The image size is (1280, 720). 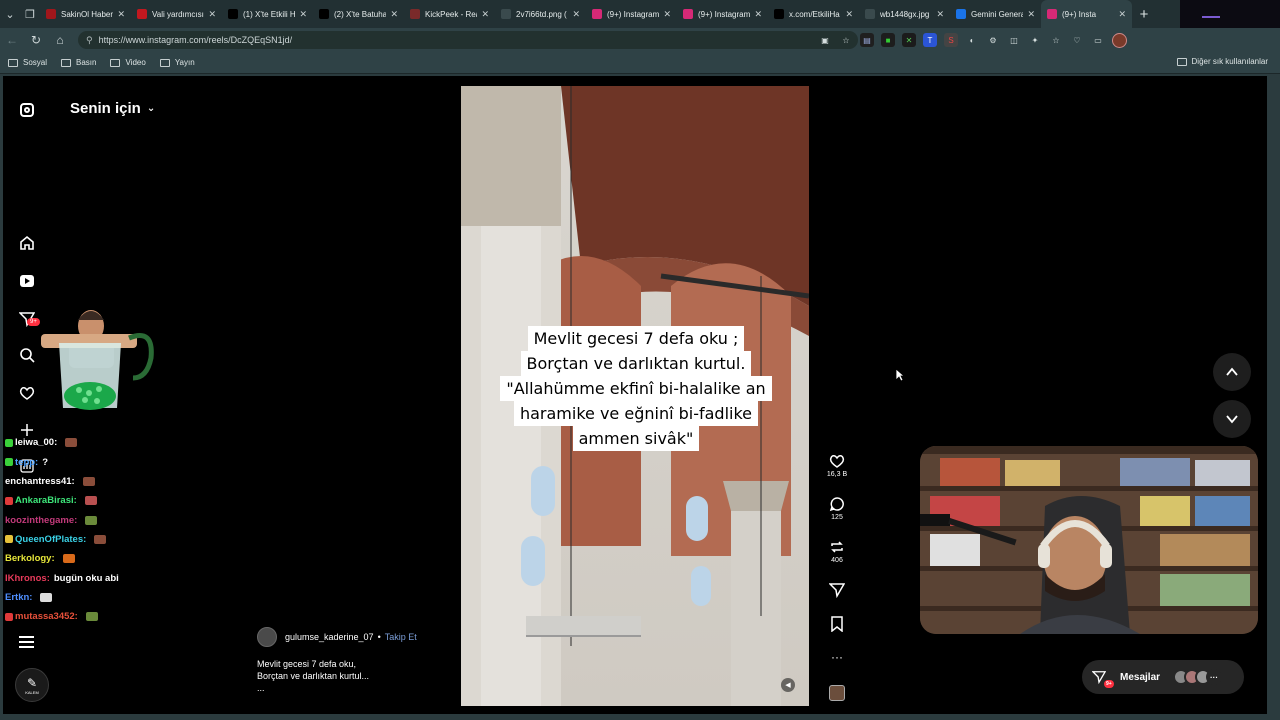 I want to click on globe-icon, so click(x=870, y=14).